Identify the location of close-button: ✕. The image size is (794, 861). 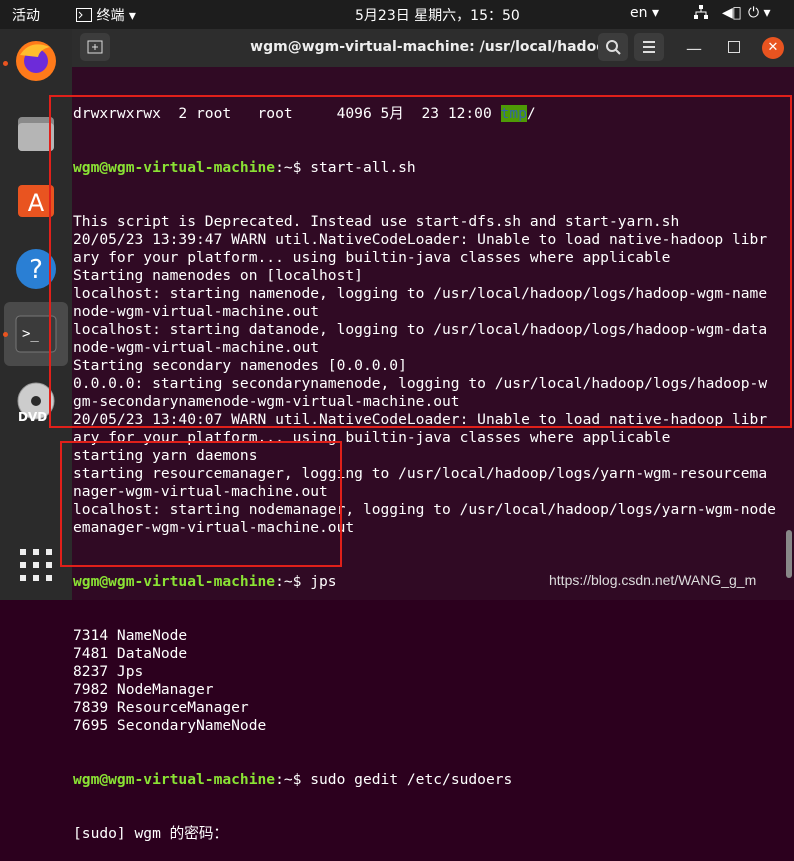
(773, 48).